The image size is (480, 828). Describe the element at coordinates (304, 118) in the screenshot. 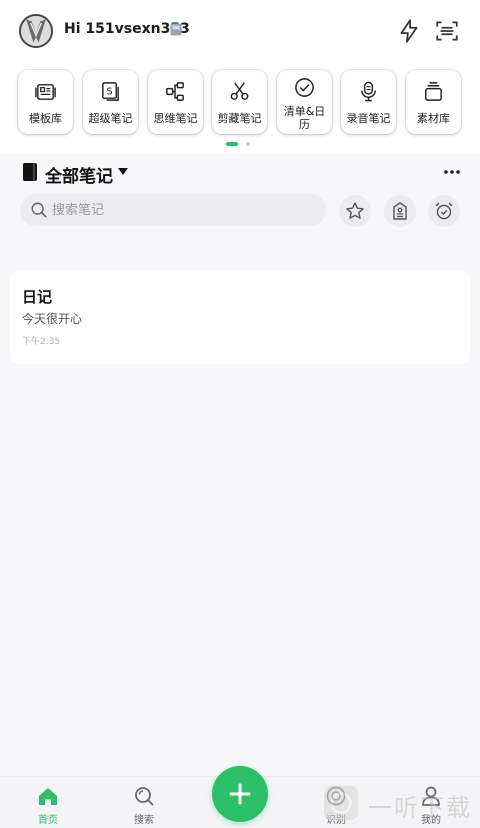

I see `tool-label: 清单&日历` at that location.